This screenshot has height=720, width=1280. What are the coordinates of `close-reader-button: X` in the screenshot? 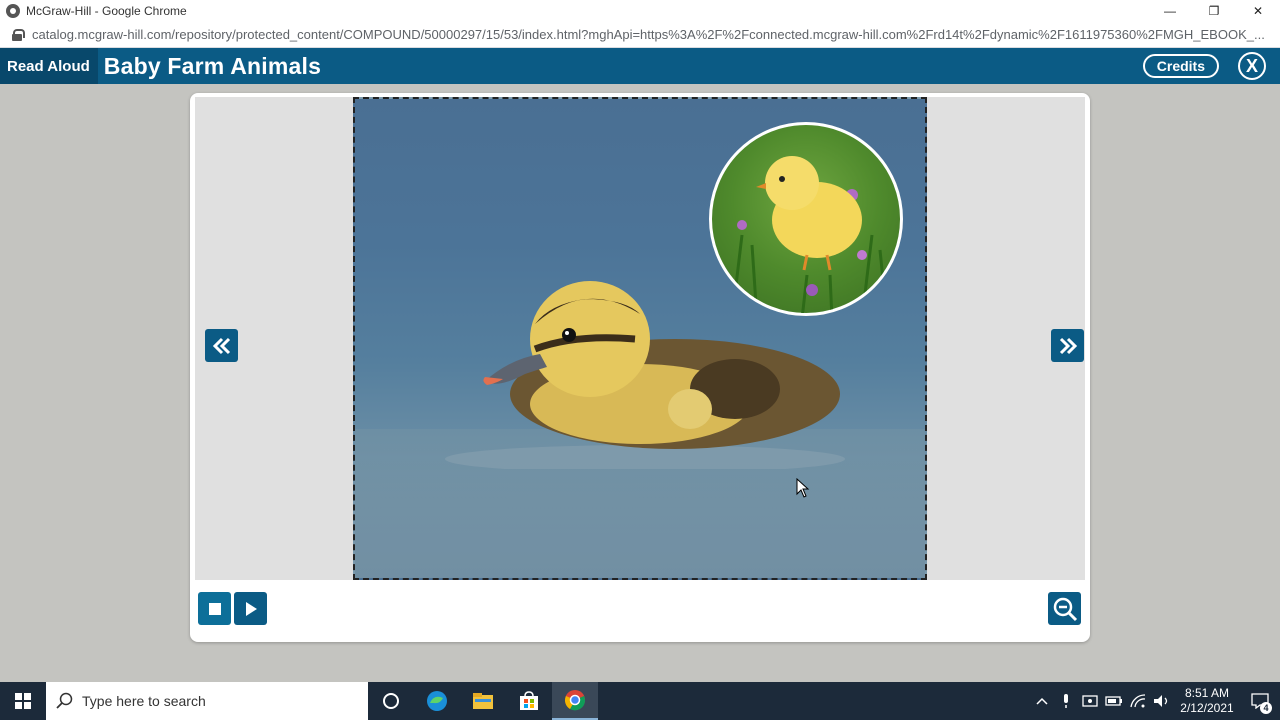 It's located at (1252, 66).